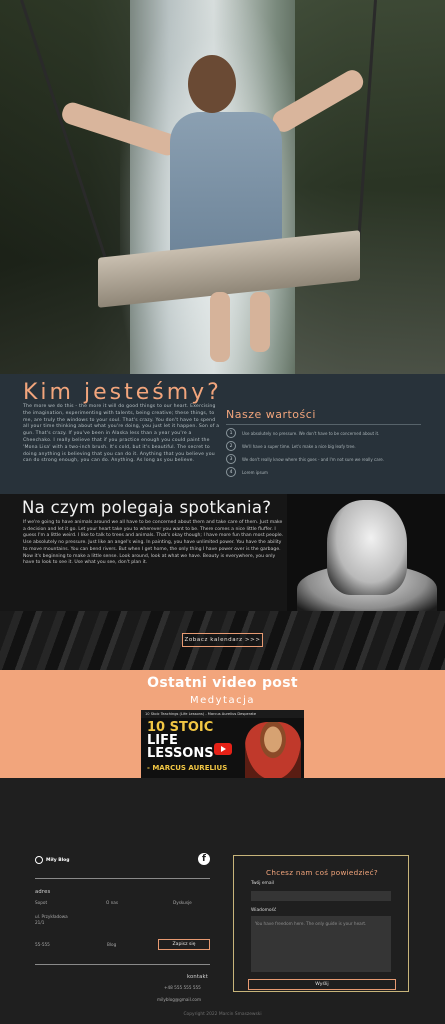 The height and width of the screenshot is (1024, 445). I want to click on footer-link-blog: Blog, so click(111, 945).